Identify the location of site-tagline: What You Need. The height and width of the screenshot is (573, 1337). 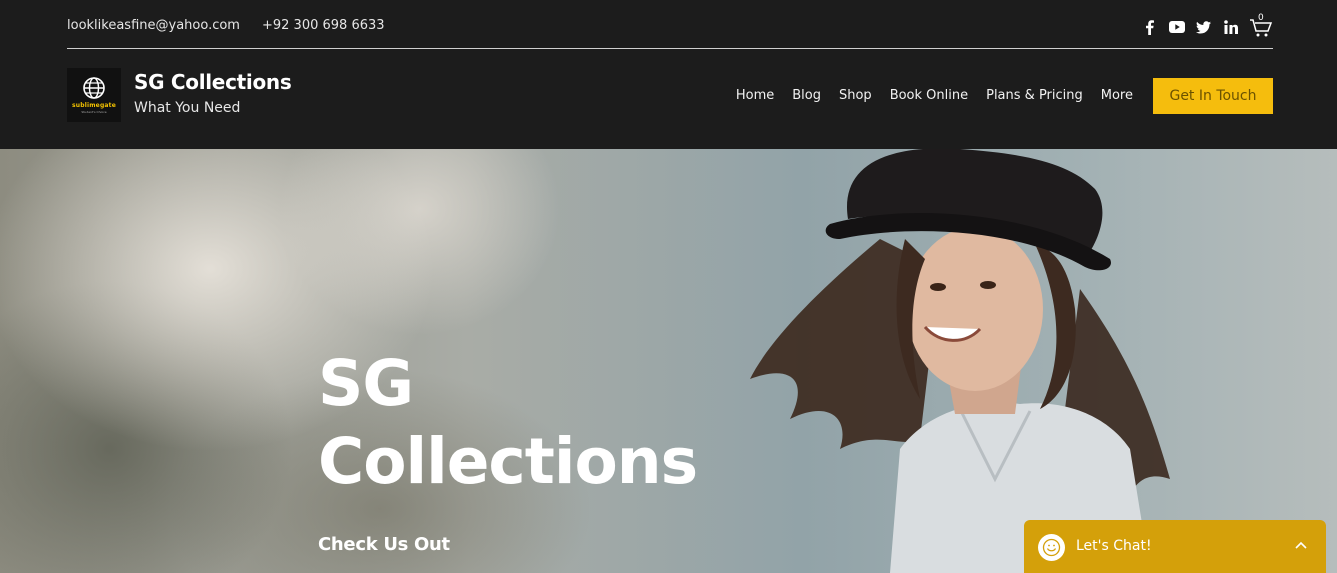
(187, 108).